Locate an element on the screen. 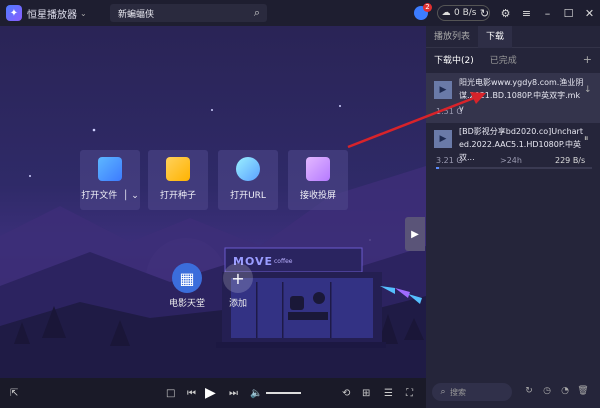  loop-icon: ⟲ is located at coordinates (346, 393).